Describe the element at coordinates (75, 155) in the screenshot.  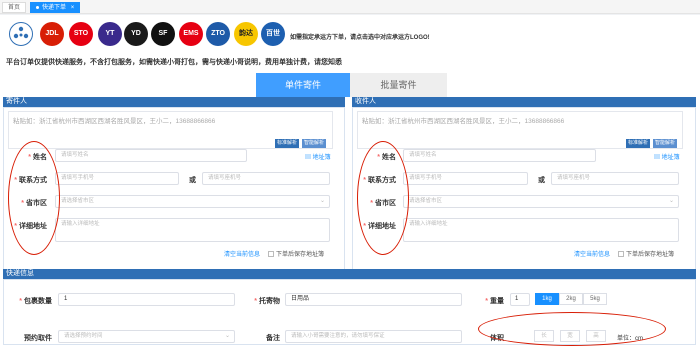
I see `sender-name-placeholder: 请填写姓名` at that location.